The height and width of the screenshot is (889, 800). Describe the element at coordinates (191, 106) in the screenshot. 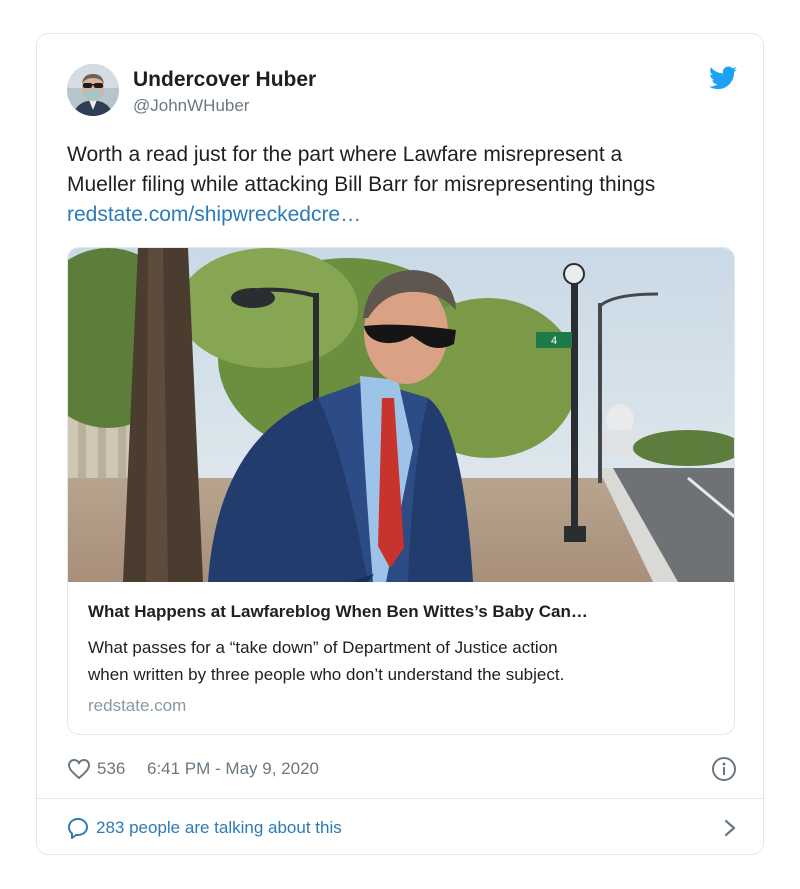

I see `author-handle: @JohnWHuber` at that location.